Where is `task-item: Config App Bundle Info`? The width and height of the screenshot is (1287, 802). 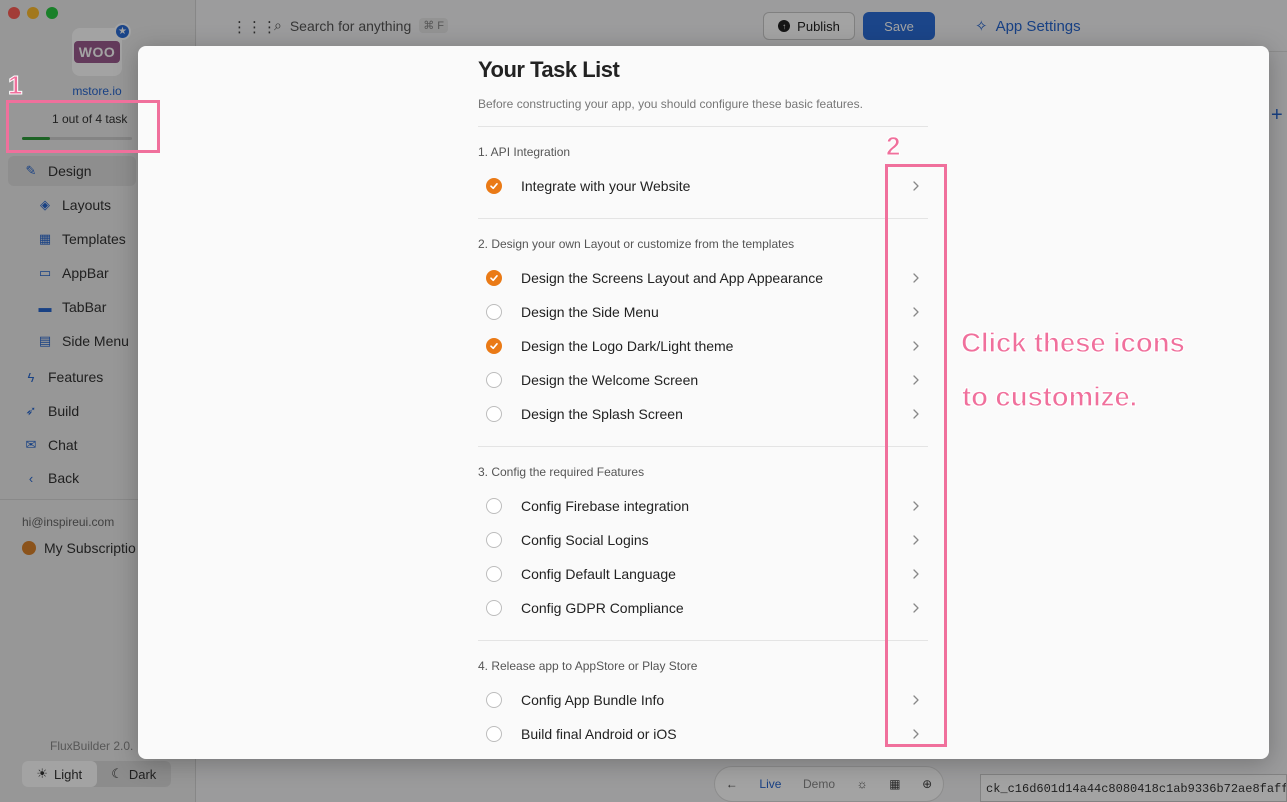 task-item: Config App Bundle Info is located at coordinates (703, 700).